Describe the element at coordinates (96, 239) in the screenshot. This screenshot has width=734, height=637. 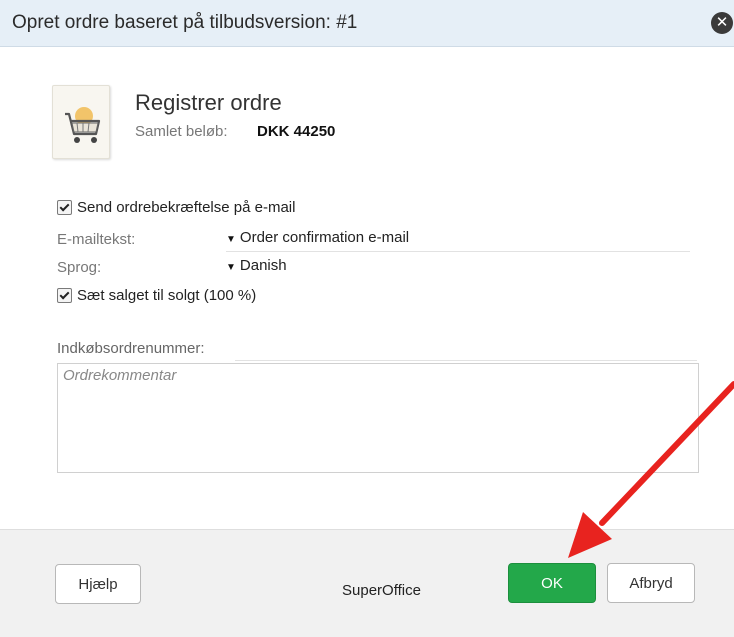
I see `email-text-label: E-mailtekst:` at that location.